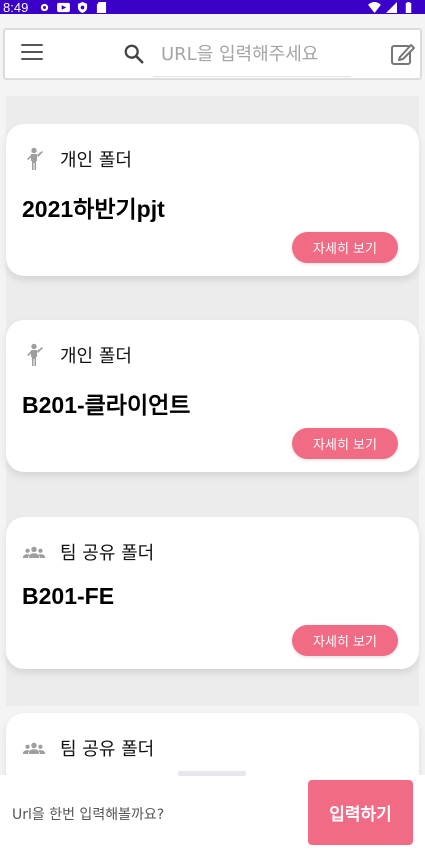 Image resolution: width=425 pixels, height=862 pixels. Describe the element at coordinates (403, 54) in the screenshot. I see `edit-icon` at that location.